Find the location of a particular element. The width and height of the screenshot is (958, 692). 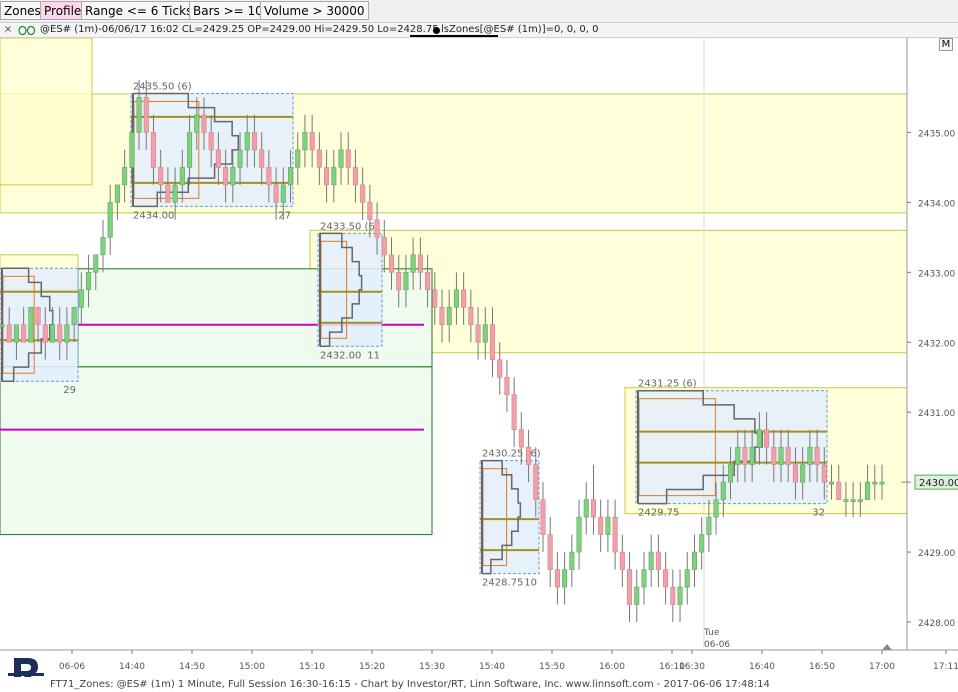

profile-button: Profile is located at coordinates (63, 10).